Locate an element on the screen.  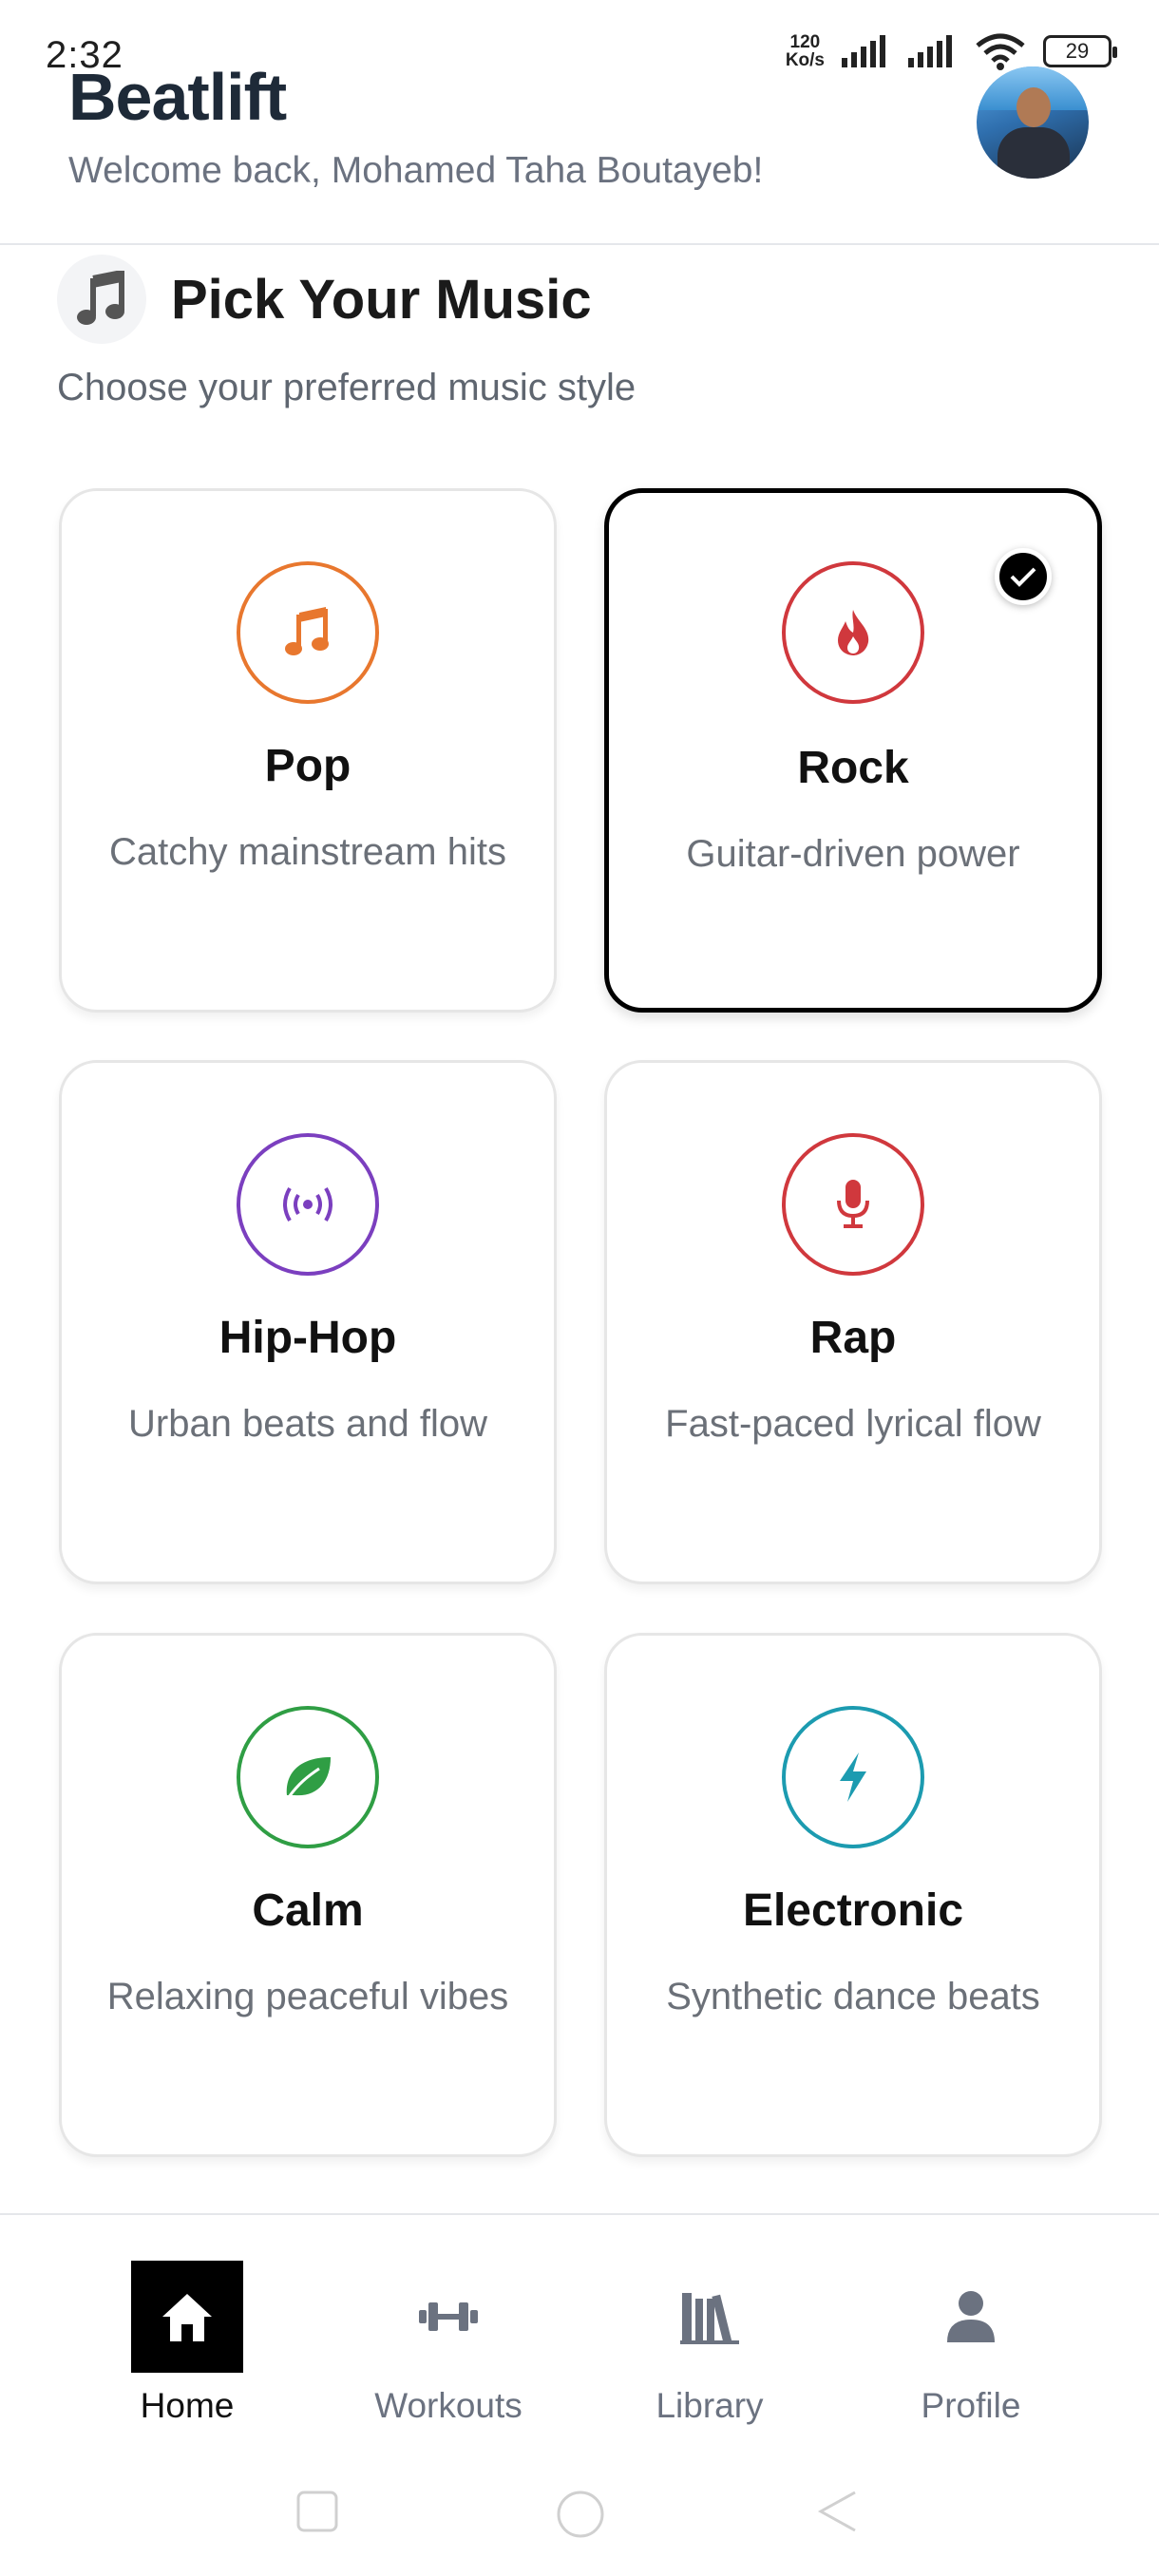
nav-label: Profile is located at coordinates (971, 2405).